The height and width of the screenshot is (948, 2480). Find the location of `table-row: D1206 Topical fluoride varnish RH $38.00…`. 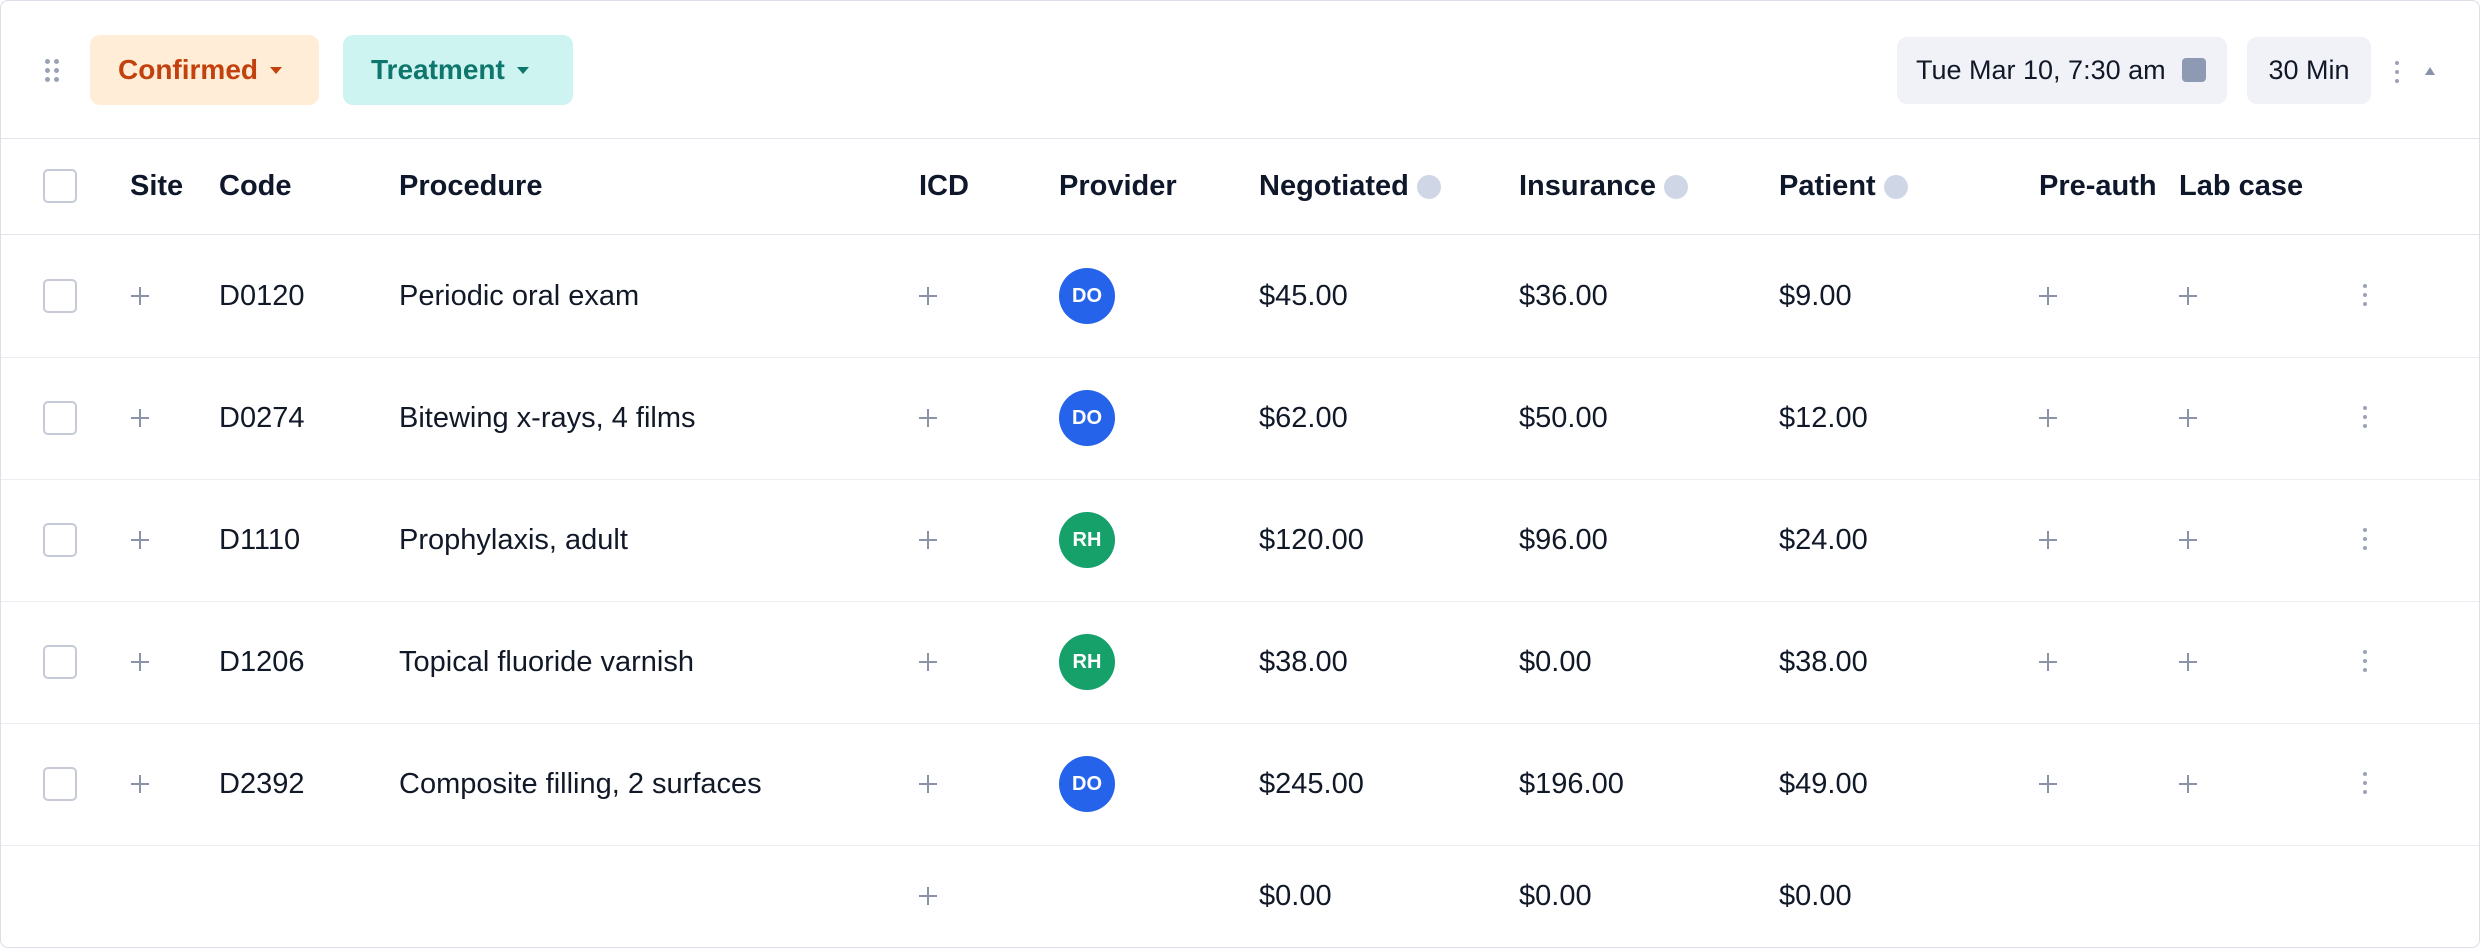

table-row: D1206 Topical fluoride varnish RH $38.00… is located at coordinates (1240, 662).